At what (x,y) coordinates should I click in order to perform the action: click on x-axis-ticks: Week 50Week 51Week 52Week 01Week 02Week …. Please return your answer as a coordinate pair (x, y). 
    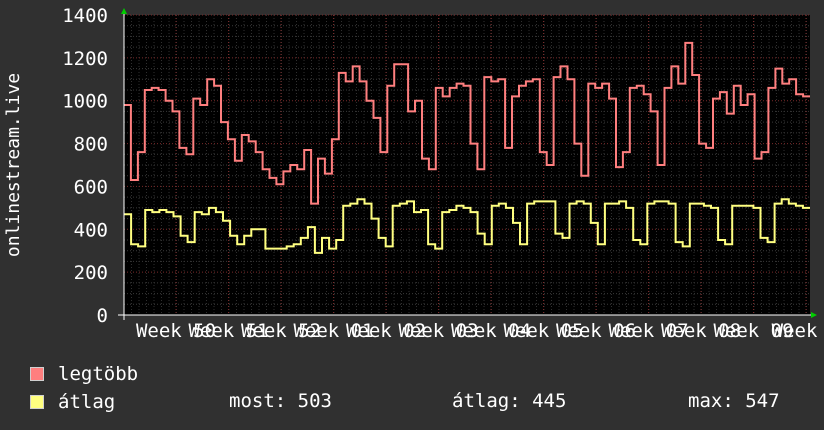
    Looking at the image, I should click on (480, 331).